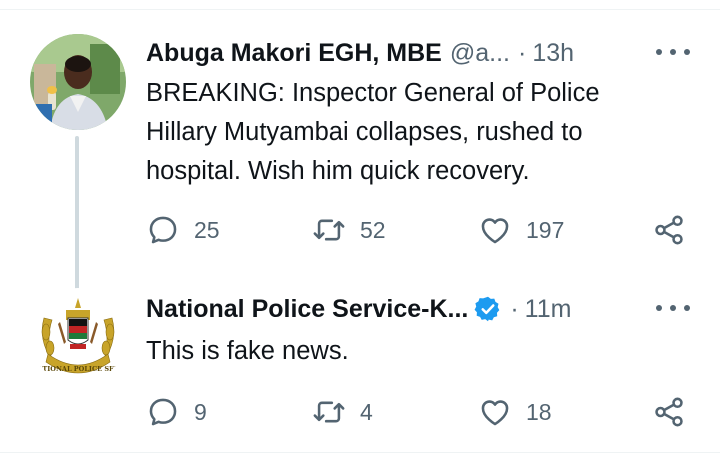 This screenshot has width=720, height=461. I want to click on retweet-count: 52, so click(373, 229).